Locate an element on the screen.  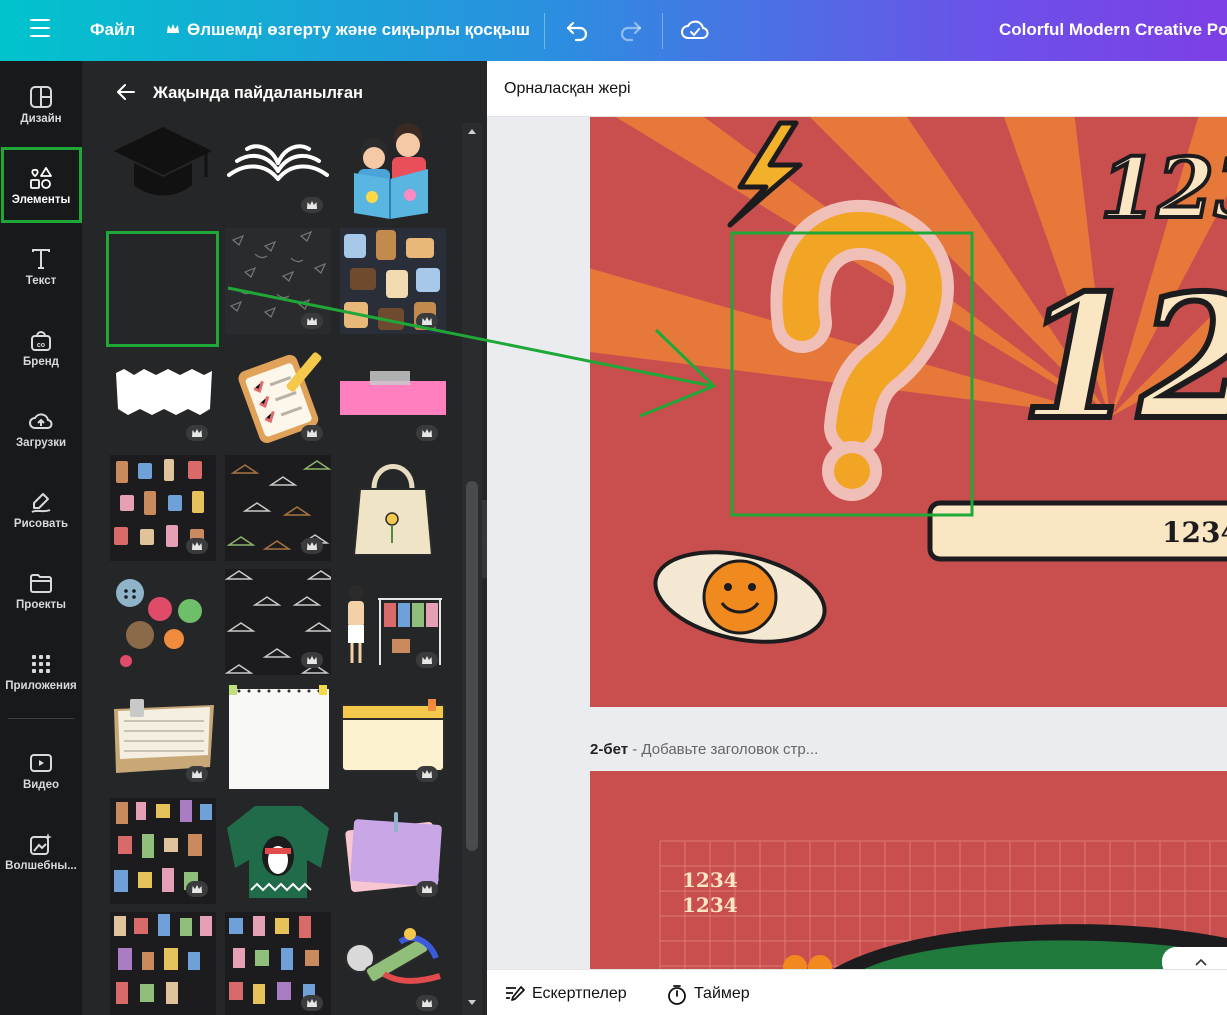
rail-item-label: Проекты is located at coordinates (41, 605).